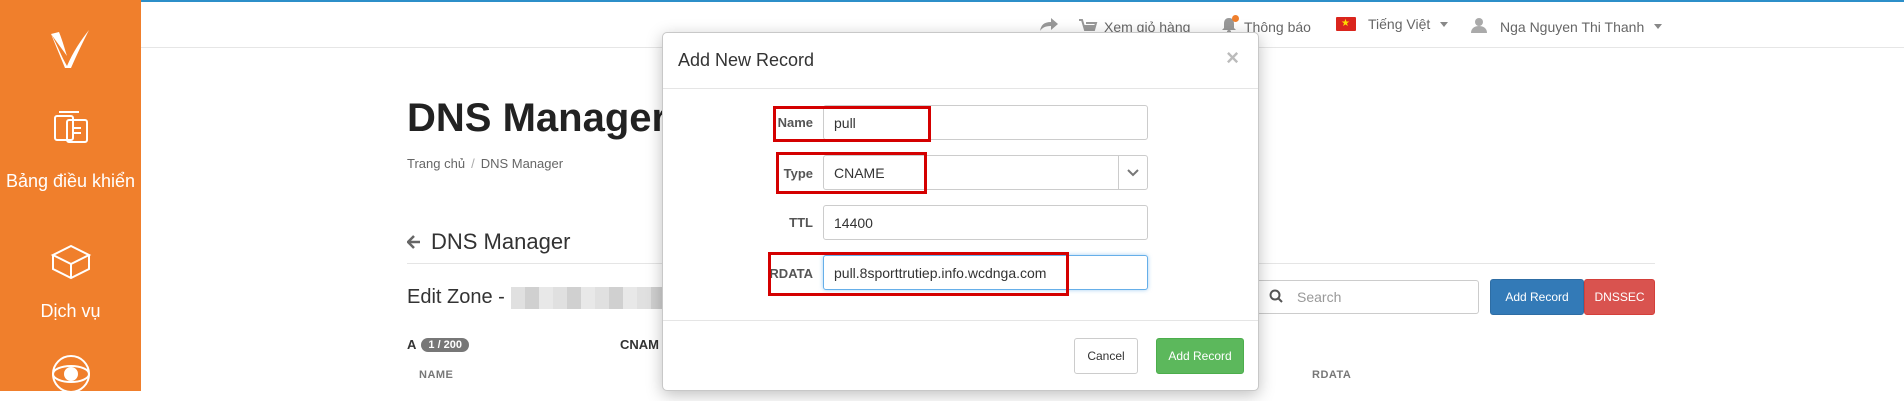 The width and height of the screenshot is (1904, 401). Describe the element at coordinates (537, 118) in the screenshot. I see `page-title: DNS Manager` at that location.